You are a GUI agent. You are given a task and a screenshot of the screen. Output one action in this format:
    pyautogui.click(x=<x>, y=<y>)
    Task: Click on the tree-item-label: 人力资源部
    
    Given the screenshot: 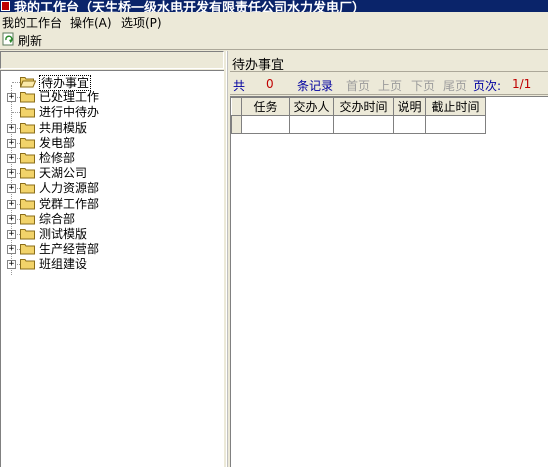 What is the action you would take?
    pyautogui.click(x=69, y=188)
    